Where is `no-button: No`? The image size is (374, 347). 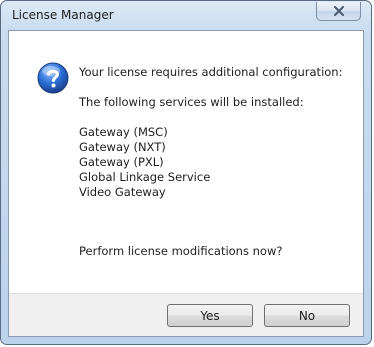 no-button: No is located at coordinates (307, 315).